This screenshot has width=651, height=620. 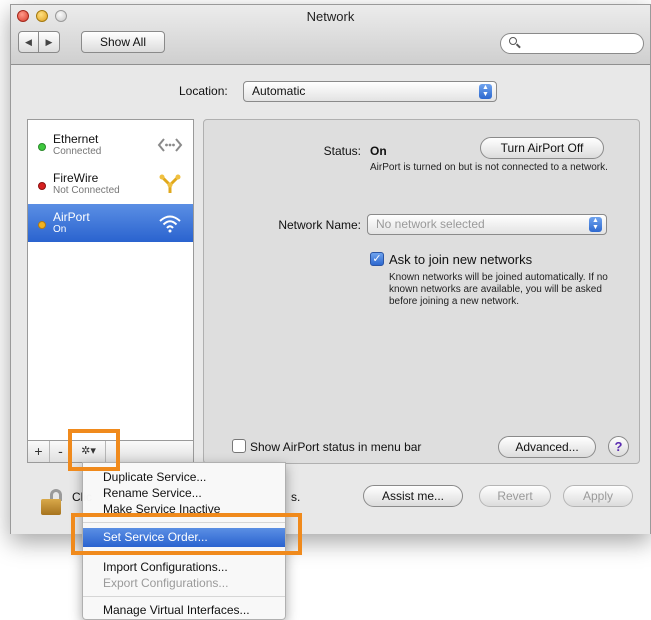 I want to click on network-name-placeholder: No network selected, so click(x=430, y=224).